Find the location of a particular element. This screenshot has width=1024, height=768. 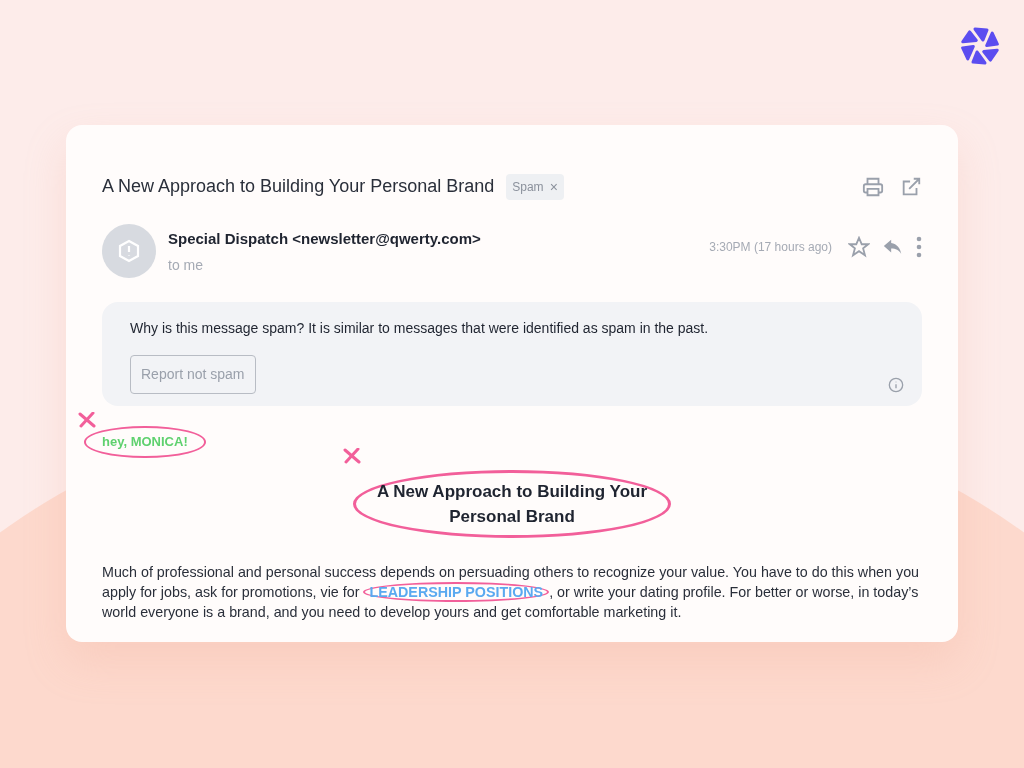

email-subject: A New Approach to Building Your Personal Brand is located at coordinates (298, 186).